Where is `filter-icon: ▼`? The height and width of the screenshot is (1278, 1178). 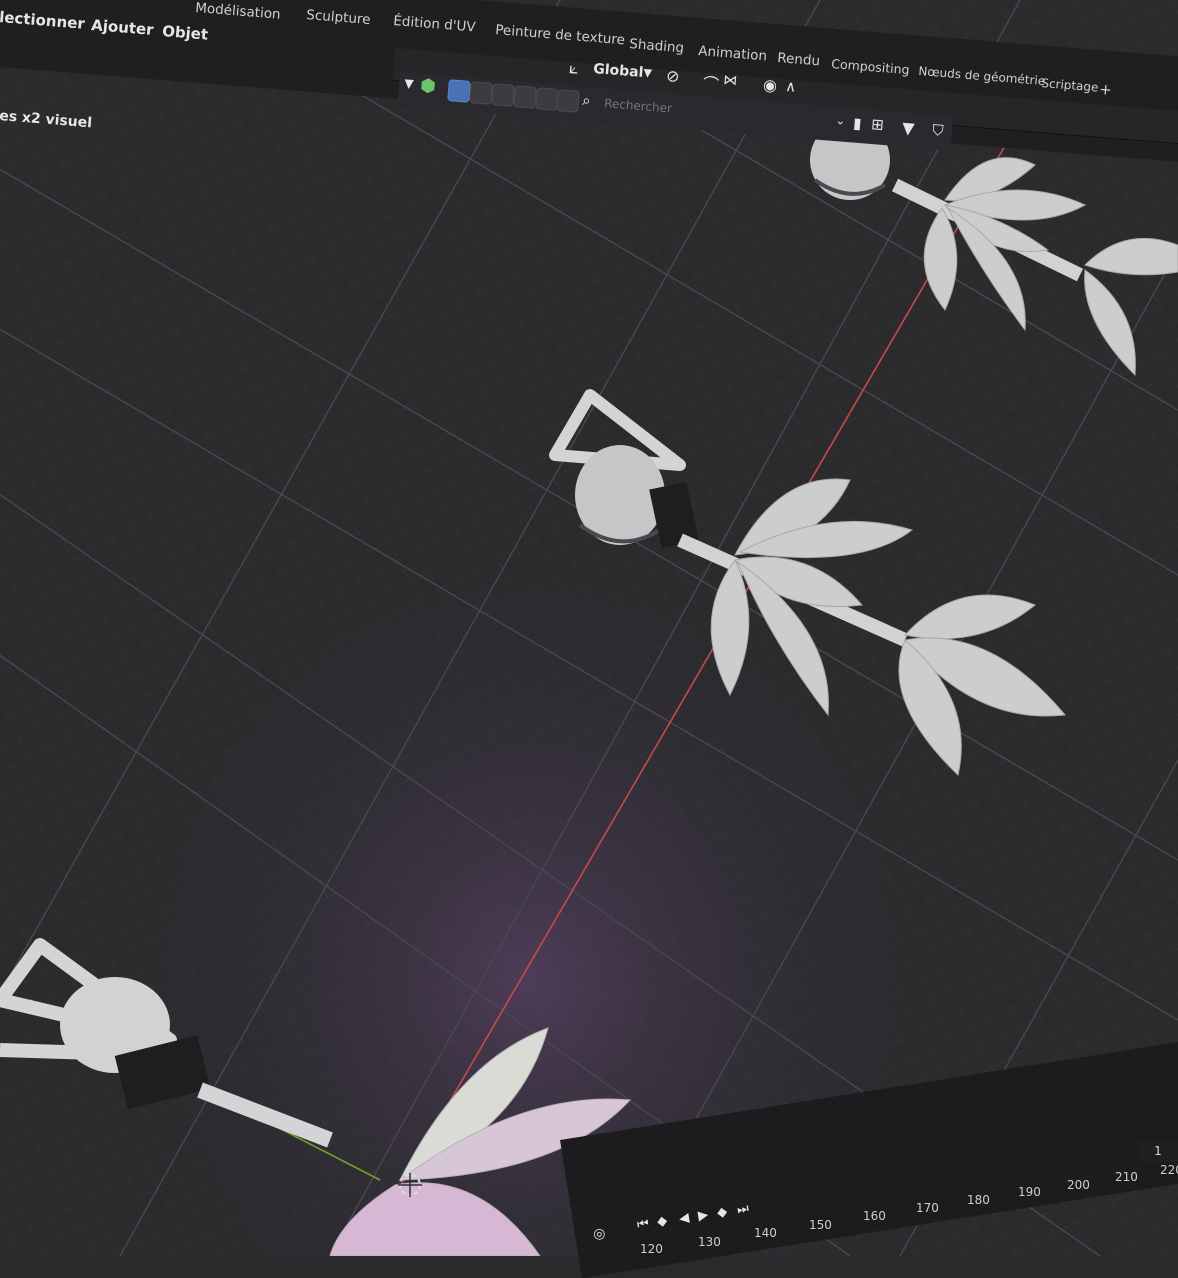
filter-icon: ▼ is located at coordinates (908, 128).